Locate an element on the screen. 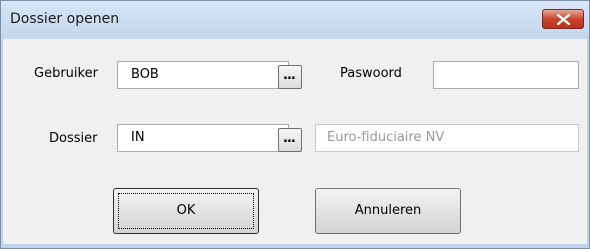 The image size is (590, 249). dossier-name-field: Euro-fiduciaire NV is located at coordinates (447, 138).